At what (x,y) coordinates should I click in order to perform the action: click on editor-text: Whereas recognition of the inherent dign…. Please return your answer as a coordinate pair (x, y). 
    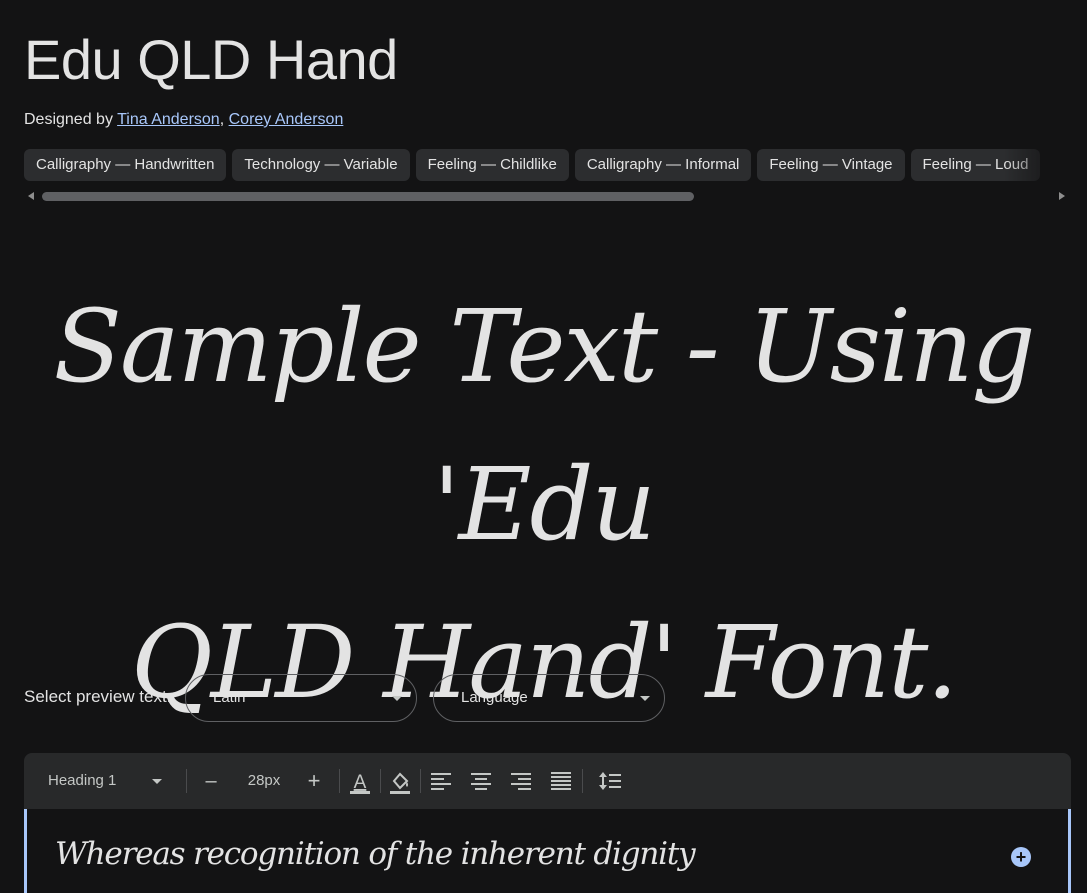
    Looking at the image, I should click on (375, 854).